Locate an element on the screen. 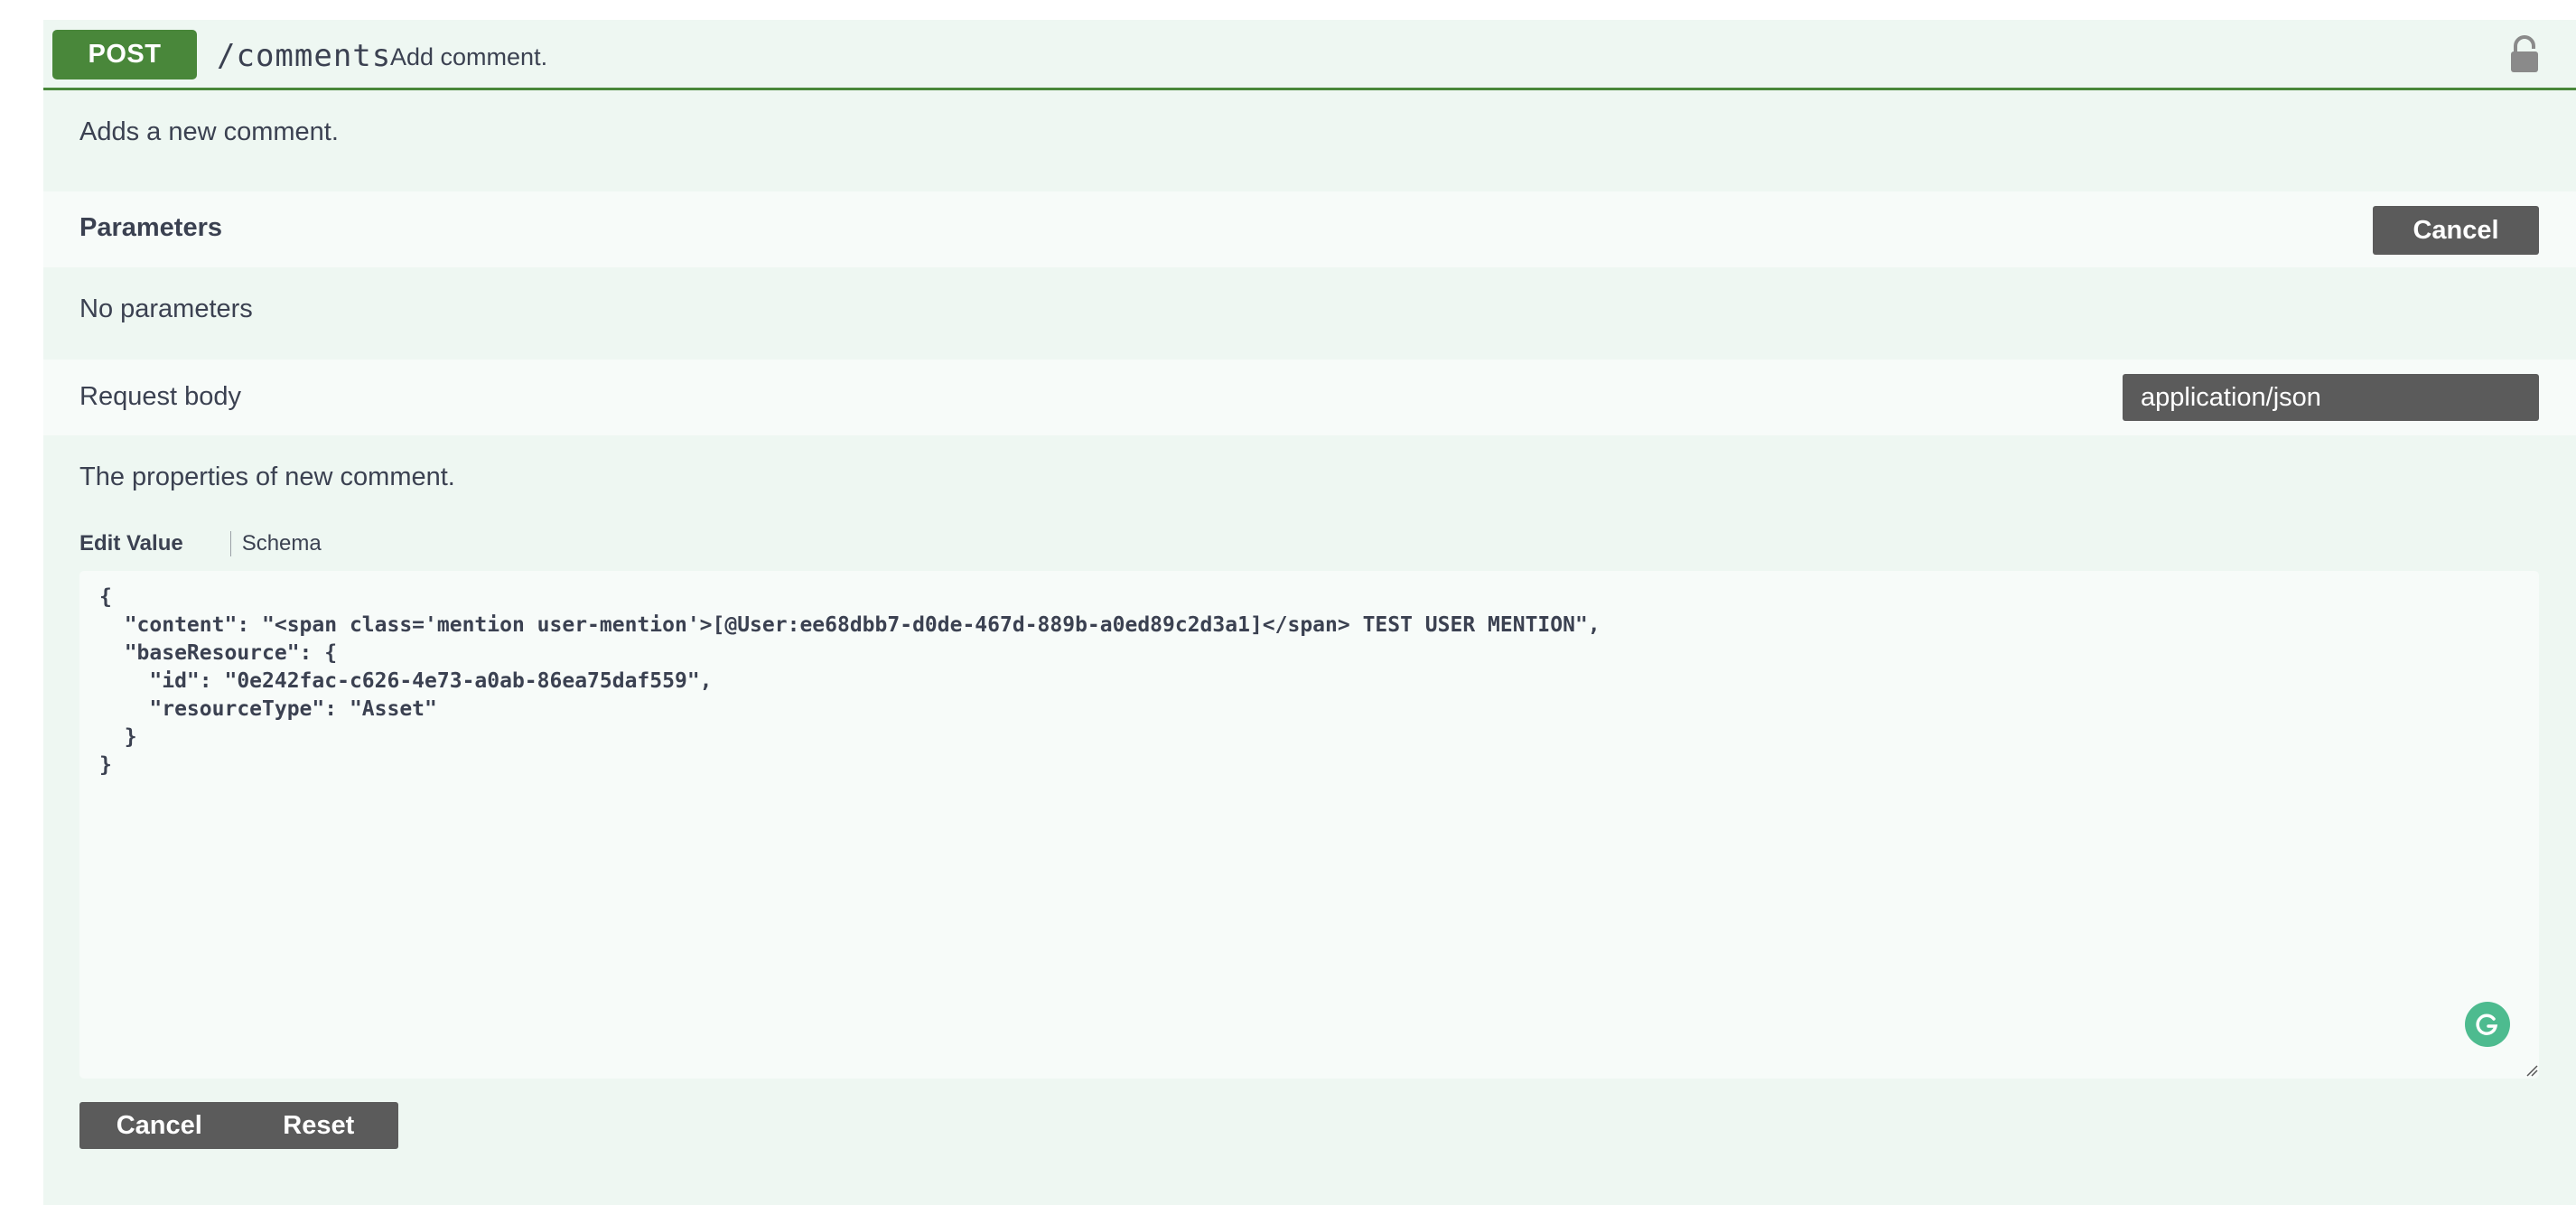 Image resolution: width=2576 pixels, height=1205 pixels. opblock-summary: POST /comments Add comment. is located at coordinates (1309, 55).